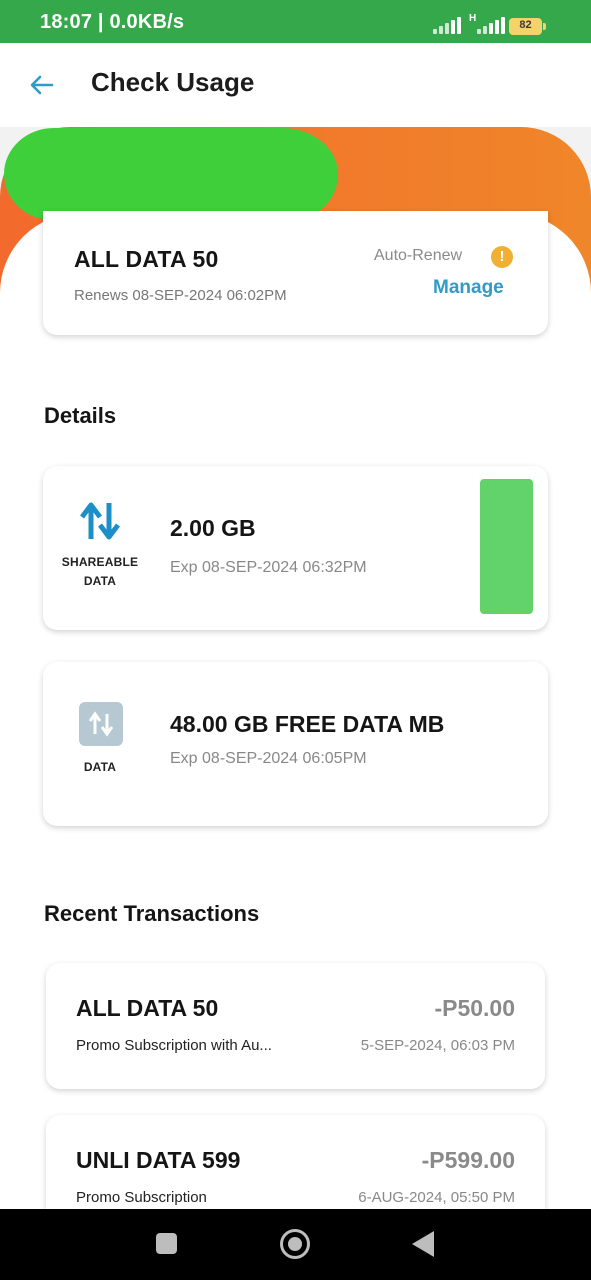 The image size is (591, 1280). I want to click on transaction-amount: -P599.00, so click(468, 1160).